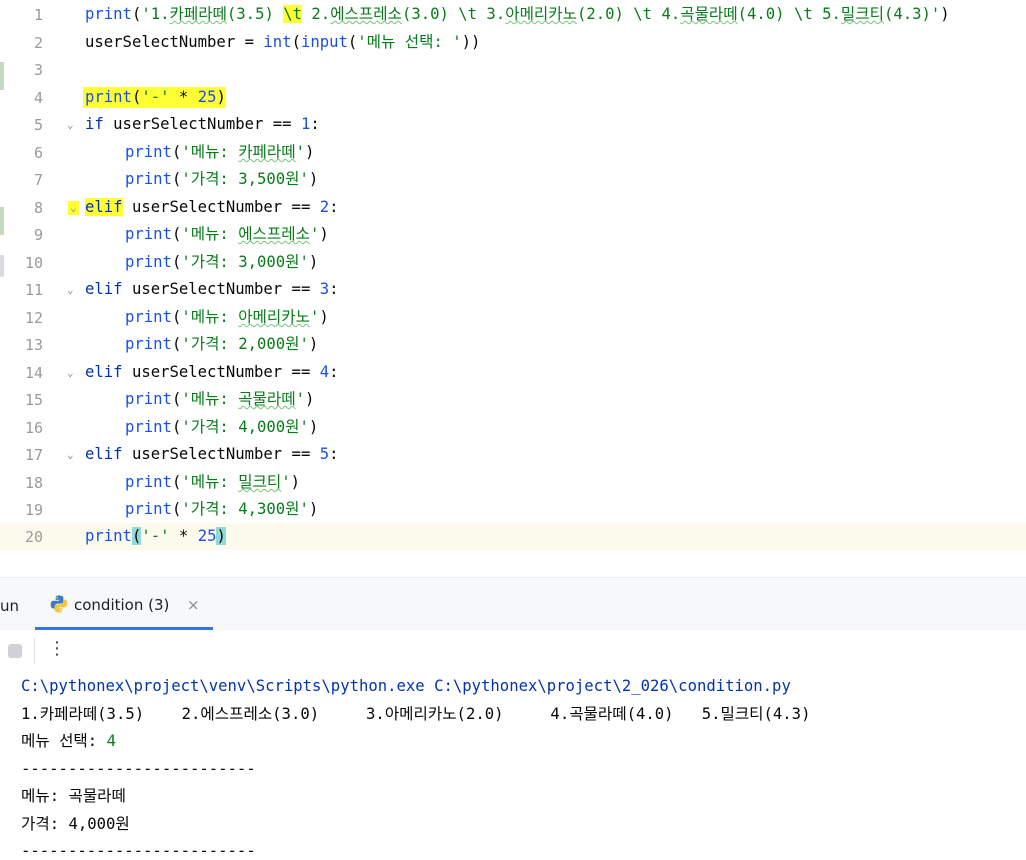 The image size is (1026, 860). What do you see at coordinates (38, 180) in the screenshot?
I see `line-number: 7` at bounding box center [38, 180].